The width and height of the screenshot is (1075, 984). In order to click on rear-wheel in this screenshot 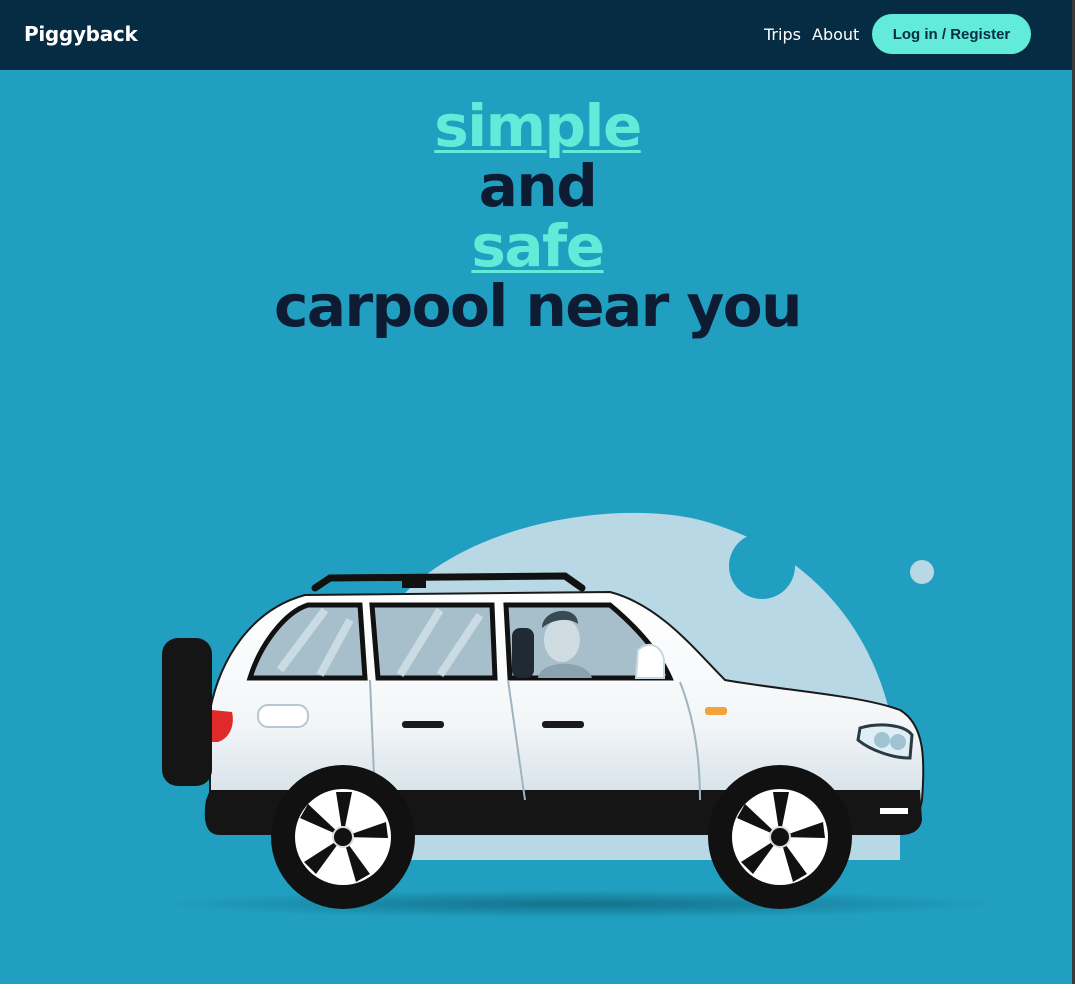, I will do `click(343, 837)`.